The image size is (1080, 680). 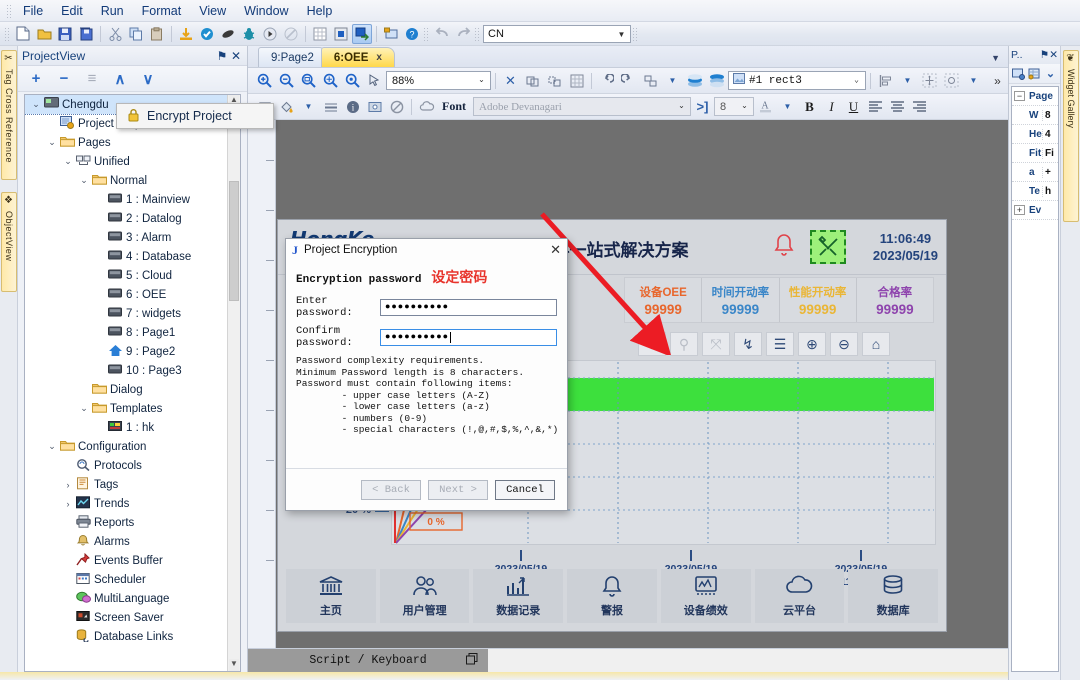 I want to click on close-icon: x, so click(x=379, y=57).